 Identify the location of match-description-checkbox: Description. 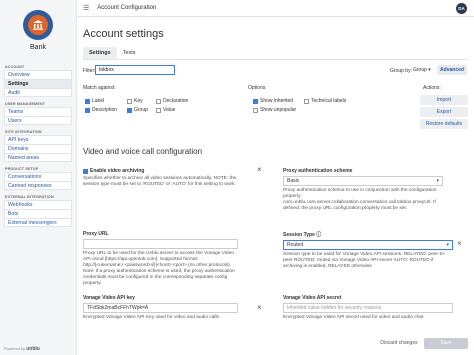
(101, 110).